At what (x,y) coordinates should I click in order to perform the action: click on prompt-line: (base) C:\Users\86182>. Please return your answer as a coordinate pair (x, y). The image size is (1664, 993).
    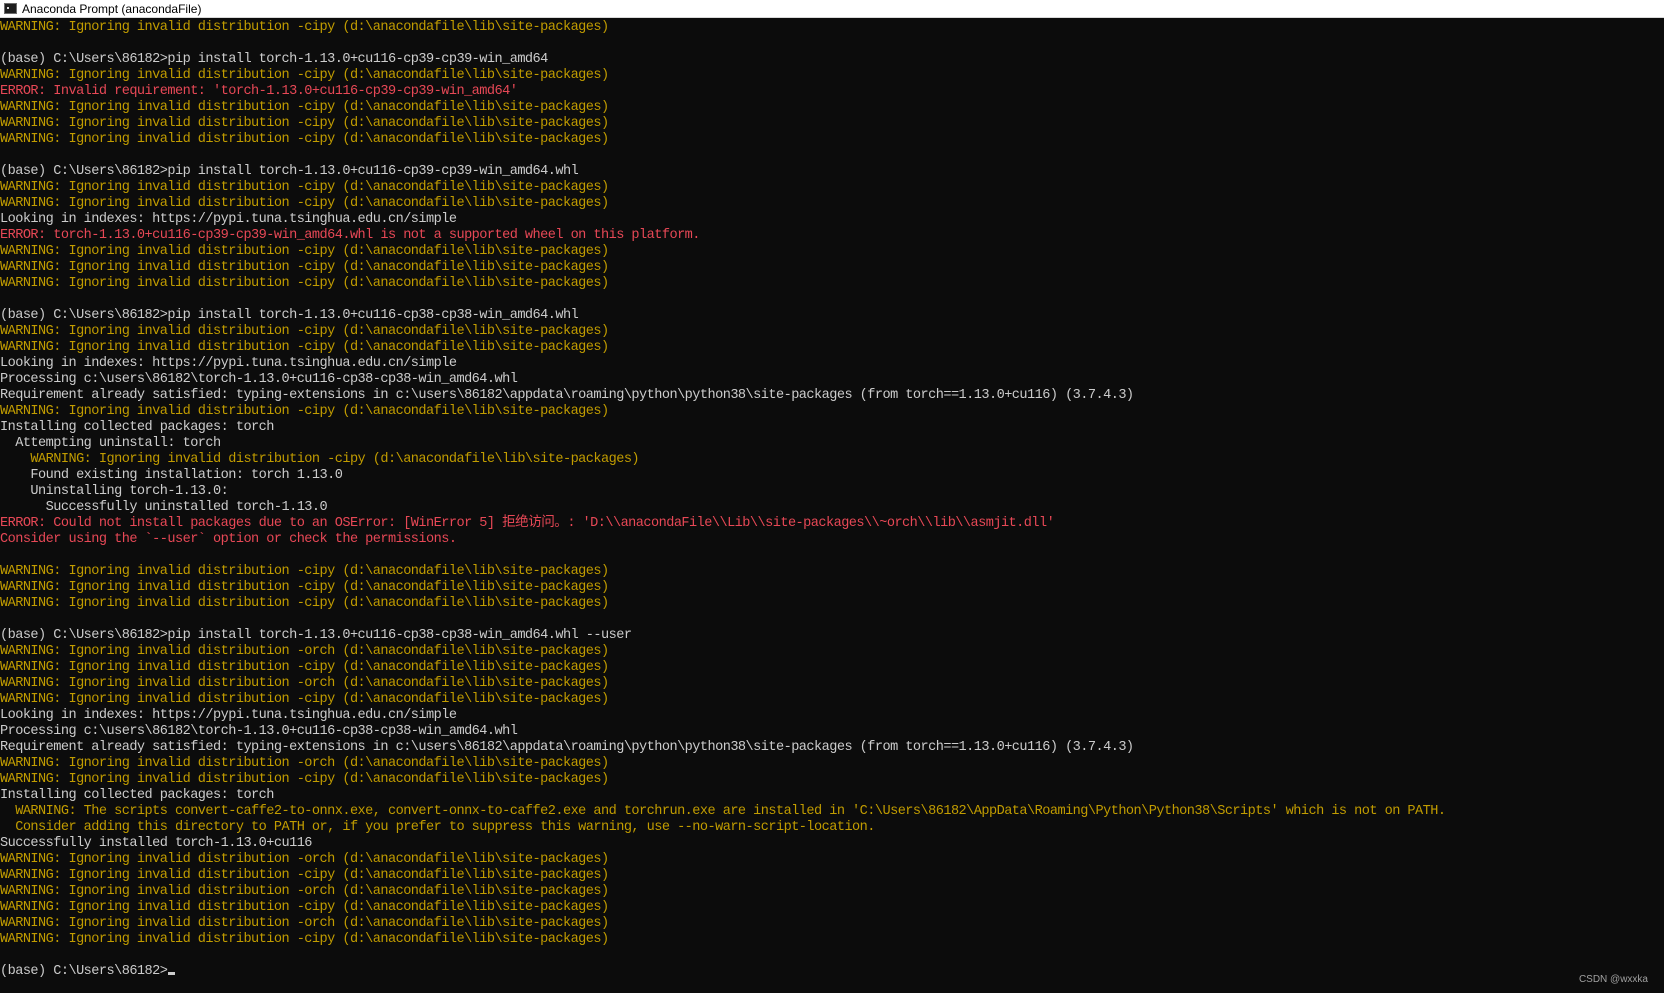
    Looking at the image, I should click on (832, 972).